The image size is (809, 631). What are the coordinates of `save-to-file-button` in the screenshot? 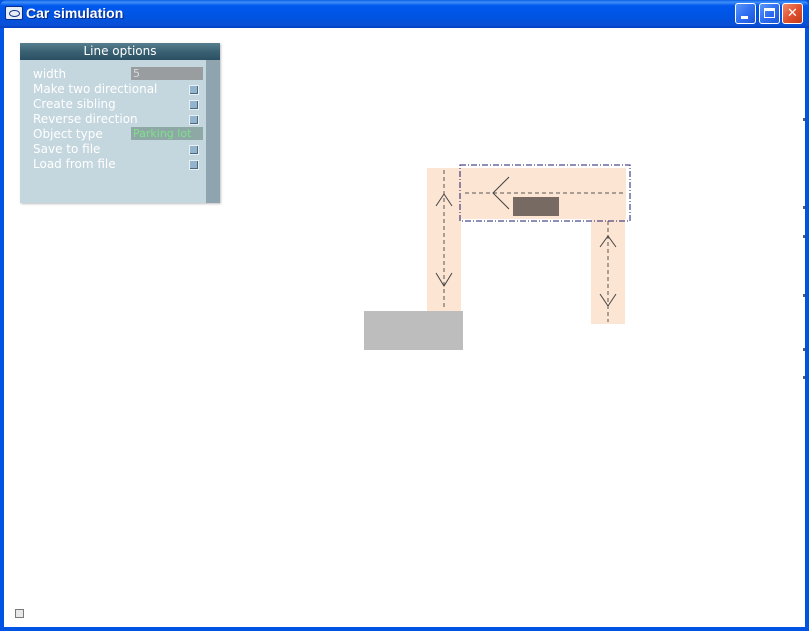 It's located at (194, 150).